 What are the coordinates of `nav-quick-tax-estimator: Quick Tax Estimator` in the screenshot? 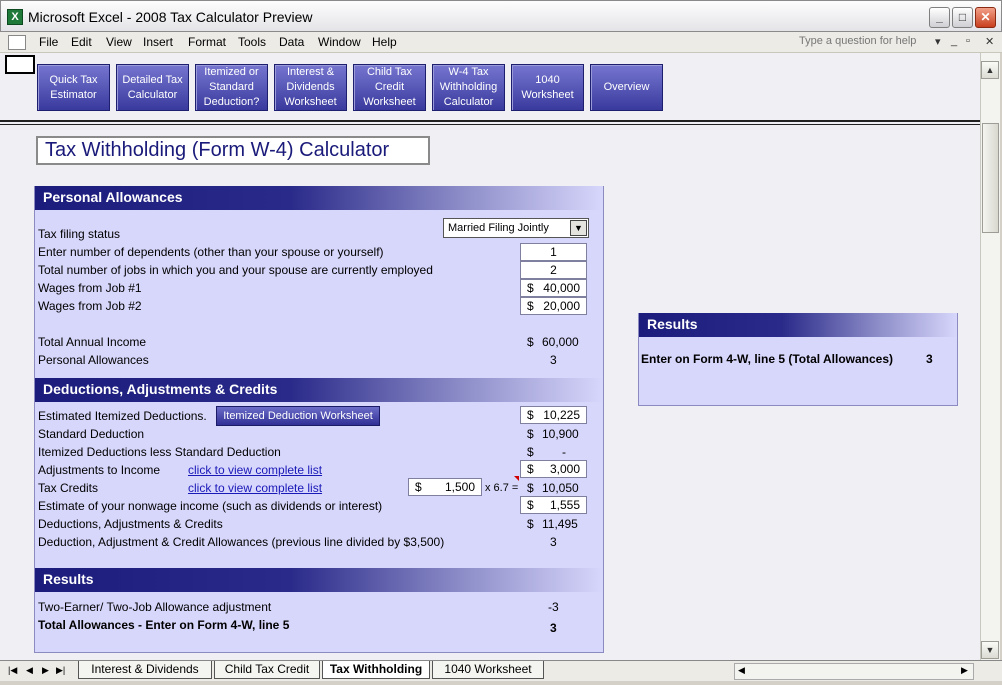 It's located at (73, 87).